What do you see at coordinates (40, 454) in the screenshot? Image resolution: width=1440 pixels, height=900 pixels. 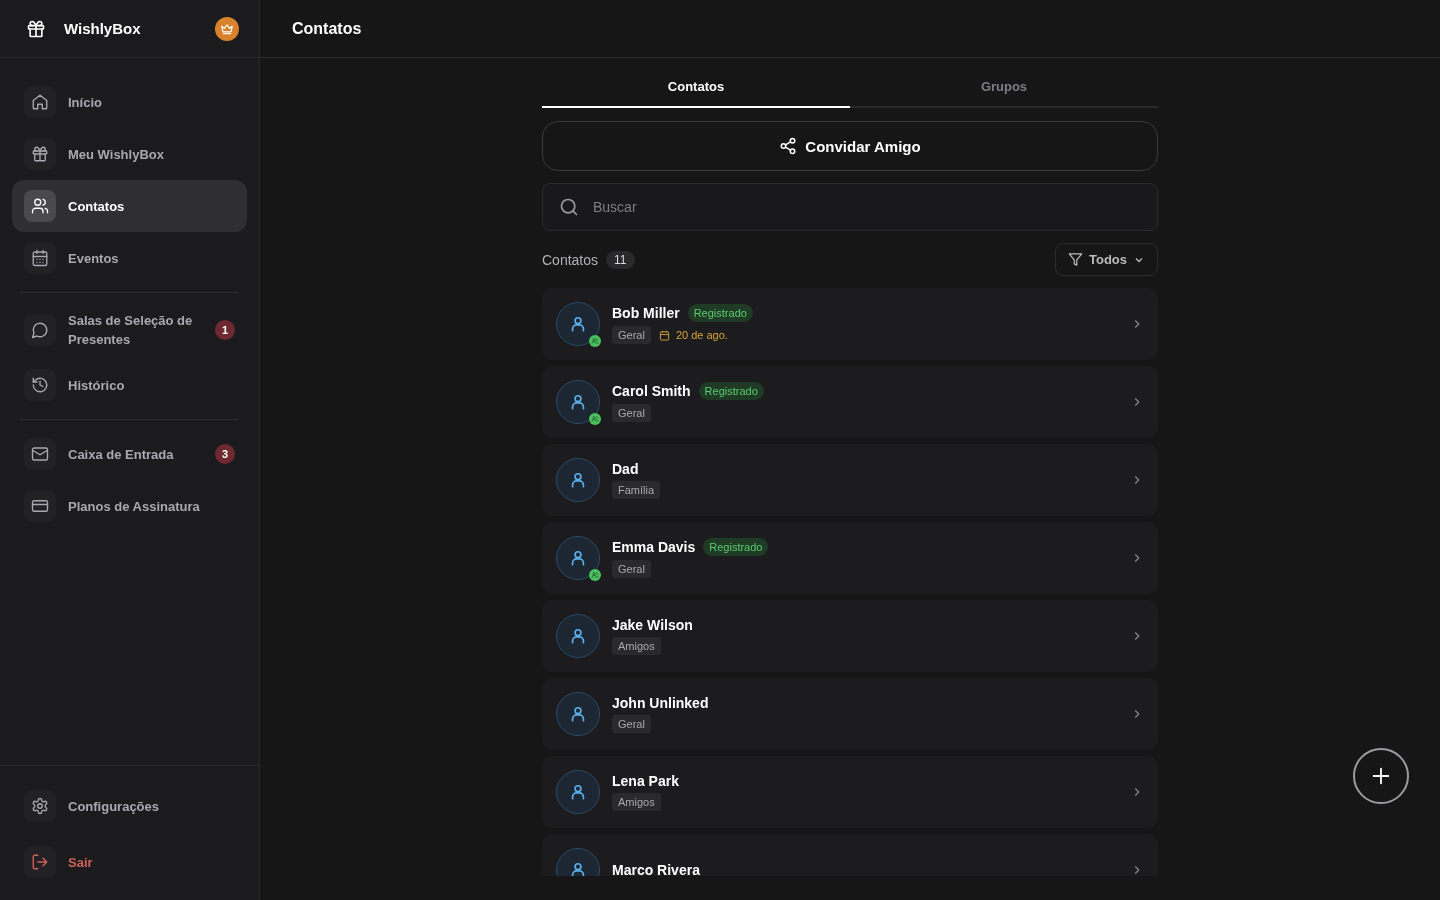 I see `mail-icon` at bounding box center [40, 454].